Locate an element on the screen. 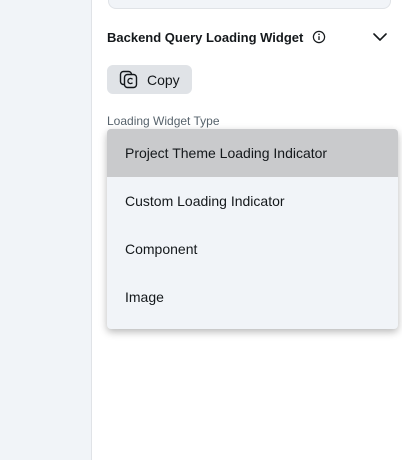  dropdown-option-custom-loading-indicator: Custom Loading Indicator is located at coordinates (252, 201).